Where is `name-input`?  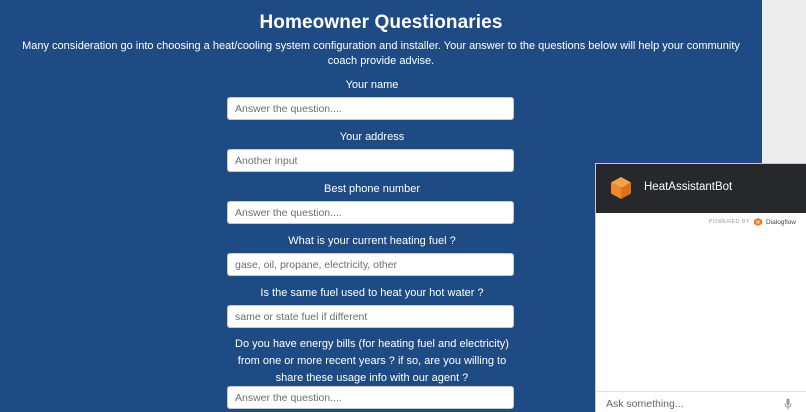
name-input is located at coordinates (370, 108).